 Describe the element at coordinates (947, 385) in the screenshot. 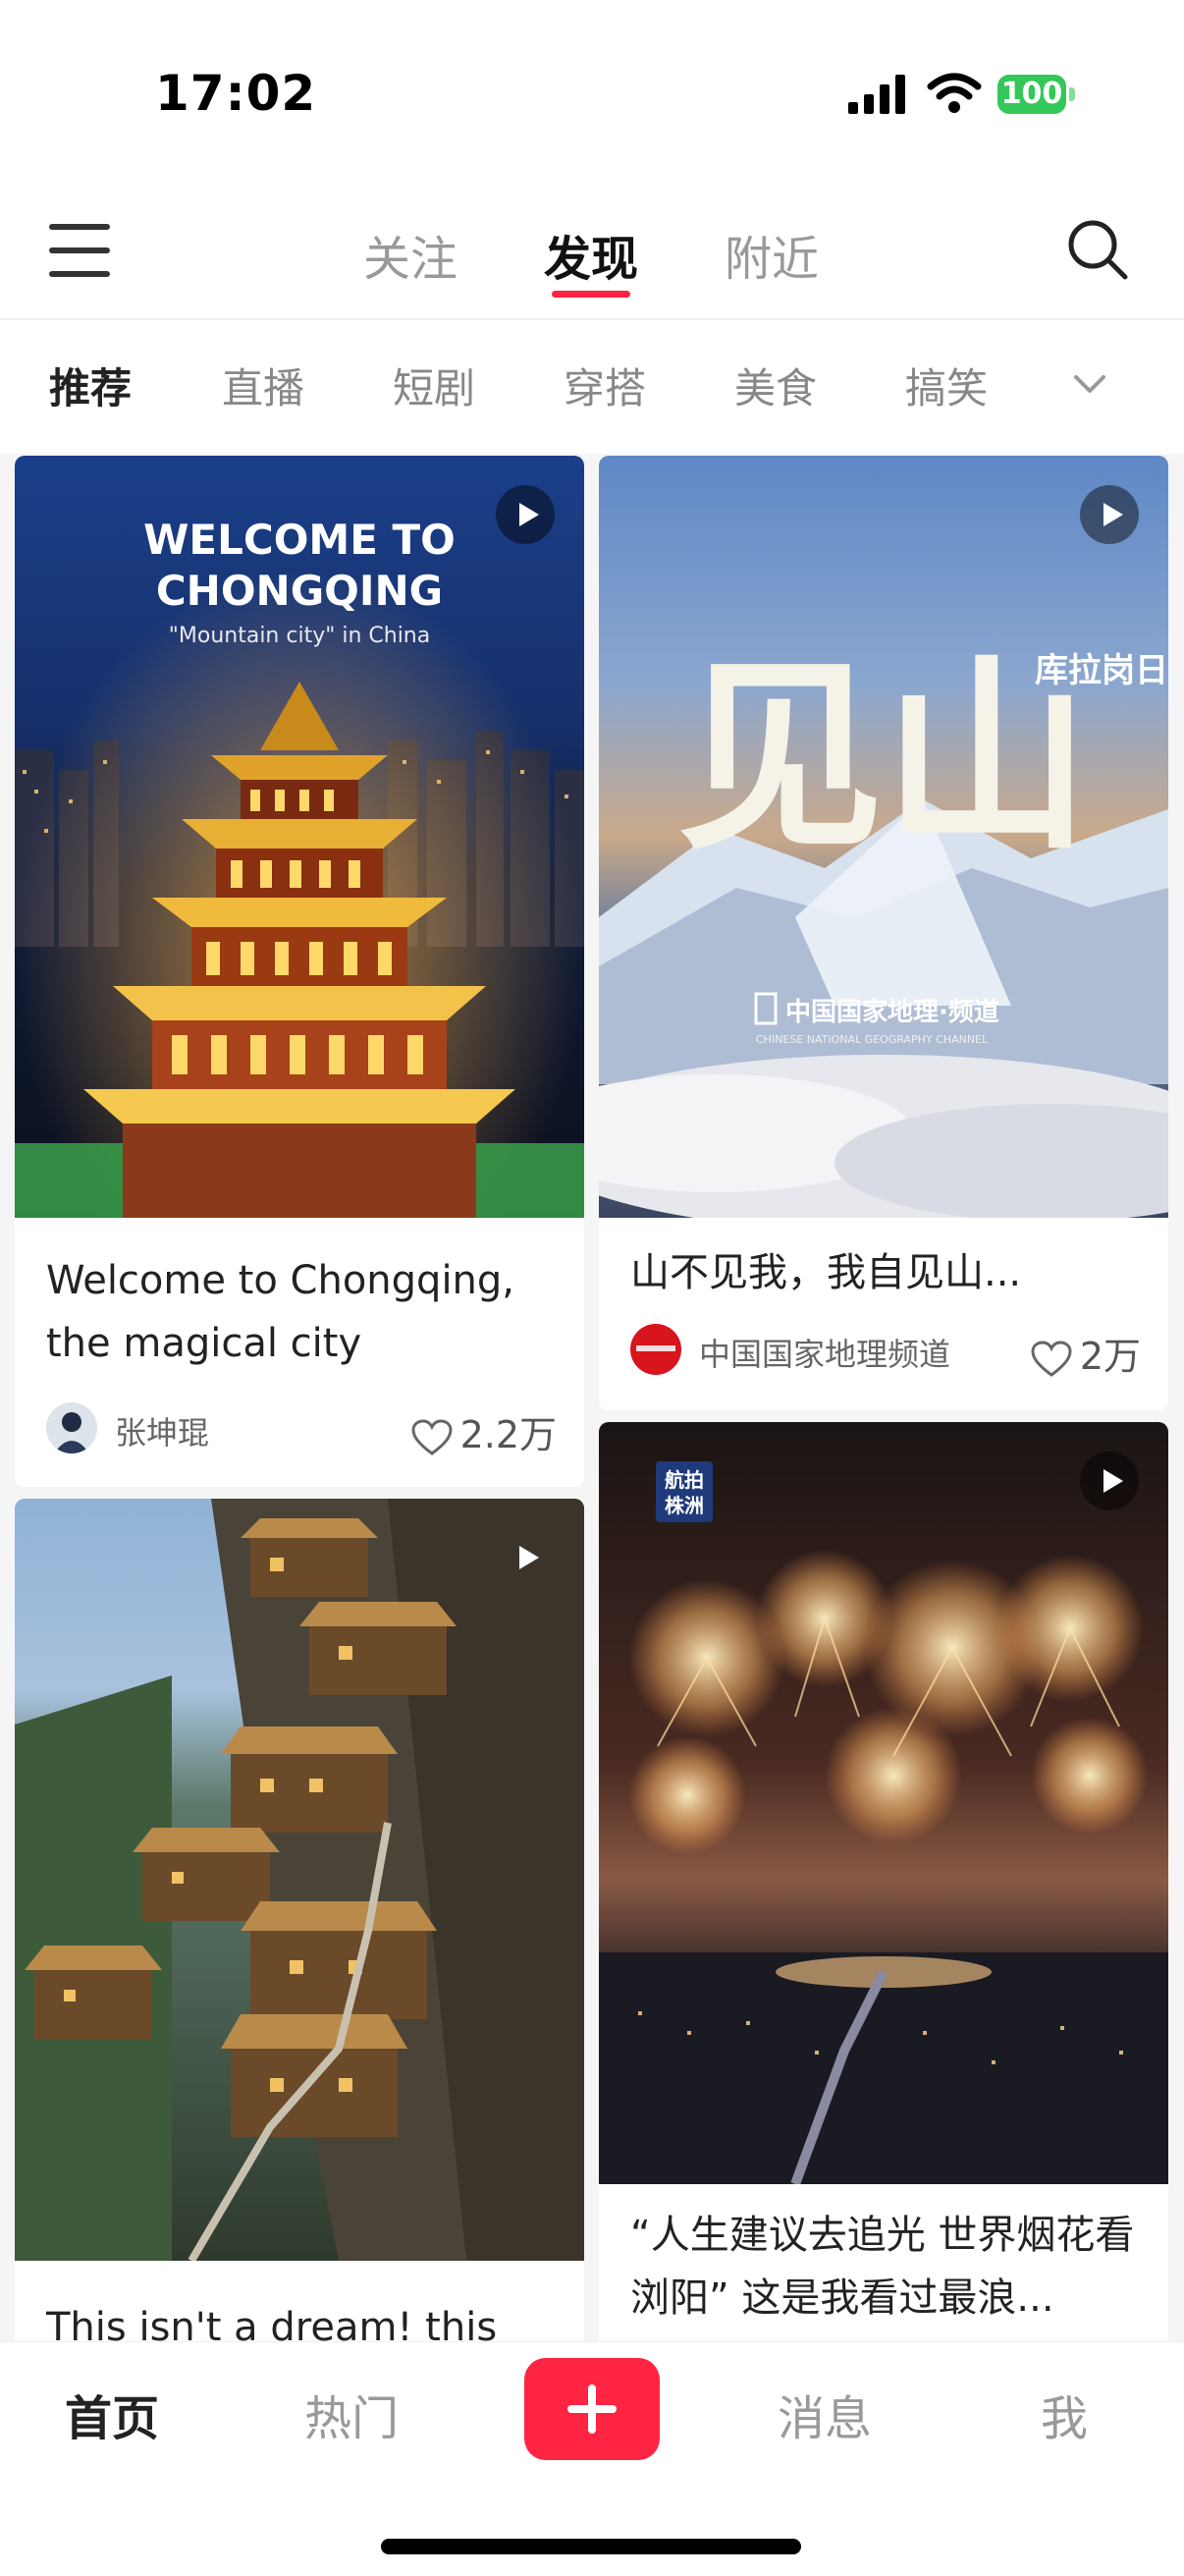

I see `category-funny: 搞笑` at that location.